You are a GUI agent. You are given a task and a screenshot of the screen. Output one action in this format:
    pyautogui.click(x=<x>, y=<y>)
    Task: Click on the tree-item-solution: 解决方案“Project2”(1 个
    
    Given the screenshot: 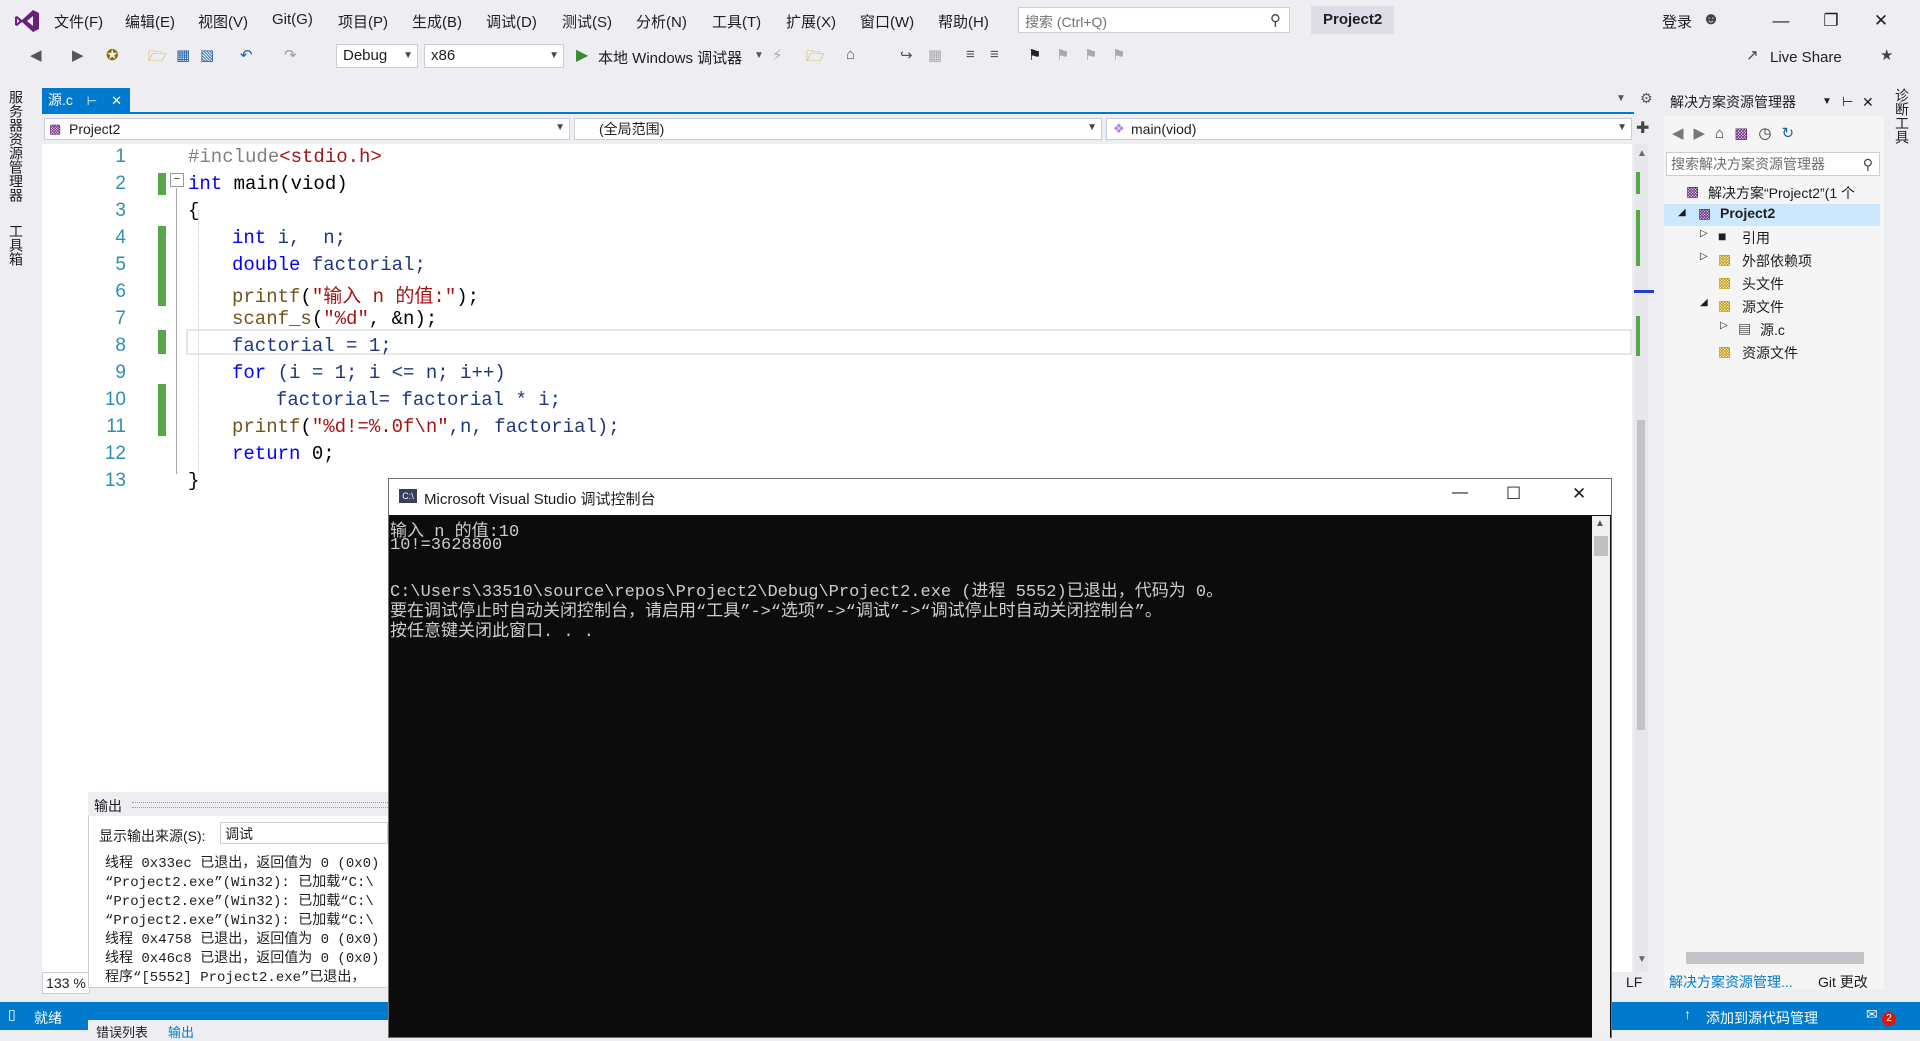 What is the action you would take?
    pyautogui.click(x=1781, y=193)
    